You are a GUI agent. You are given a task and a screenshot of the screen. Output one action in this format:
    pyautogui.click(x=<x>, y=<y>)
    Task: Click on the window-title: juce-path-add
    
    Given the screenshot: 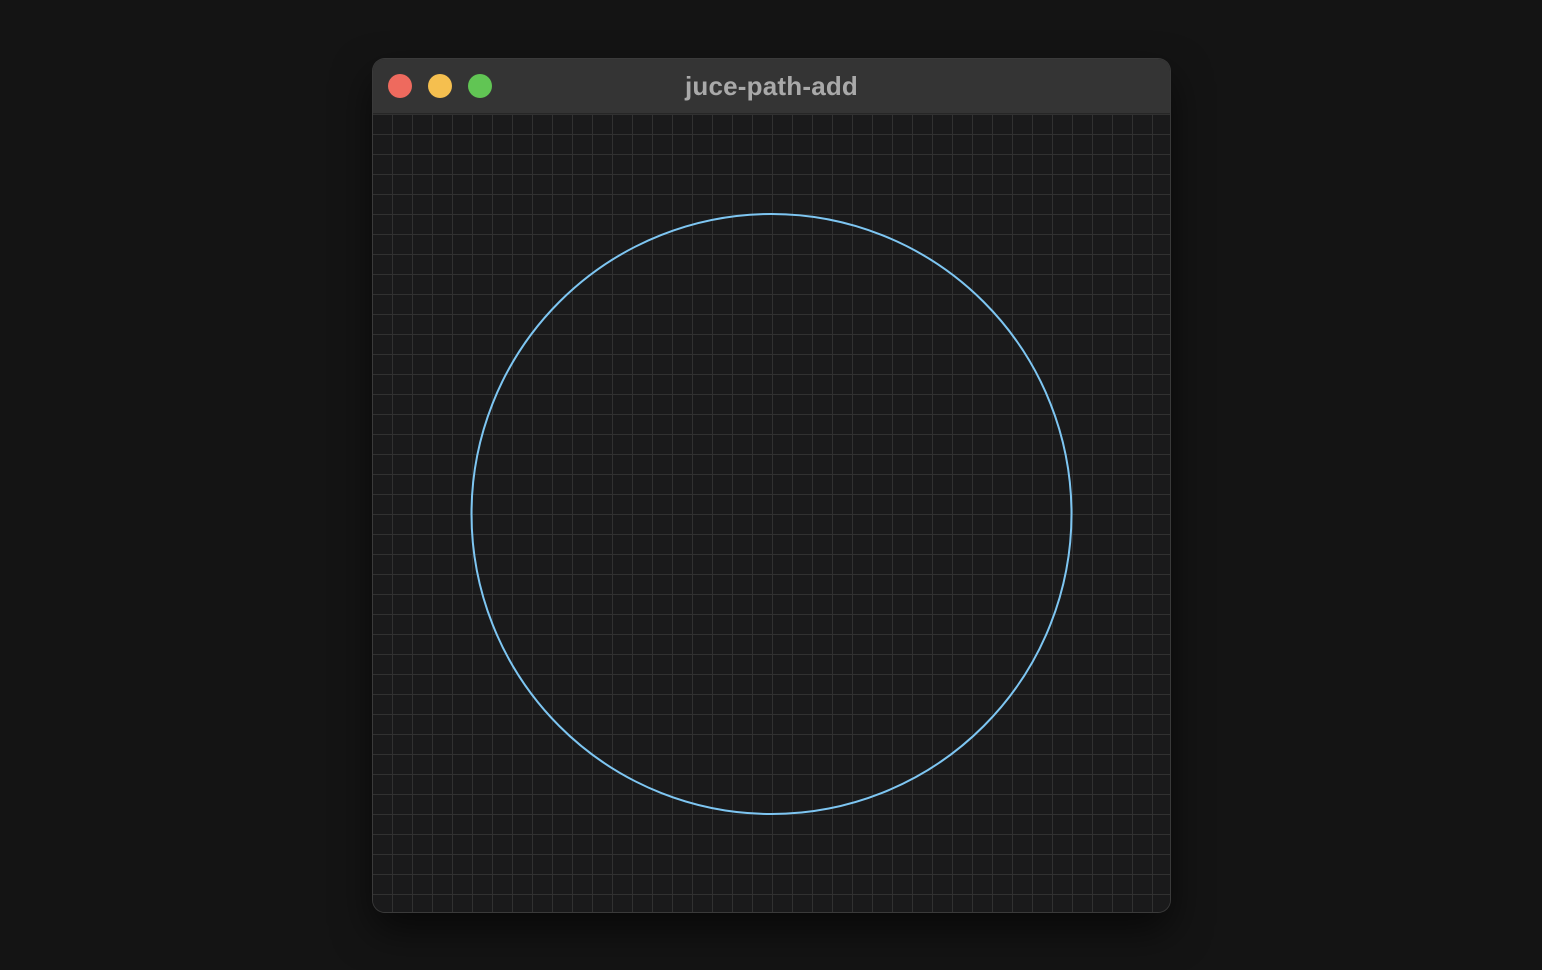 What is the action you would take?
    pyautogui.click(x=771, y=86)
    